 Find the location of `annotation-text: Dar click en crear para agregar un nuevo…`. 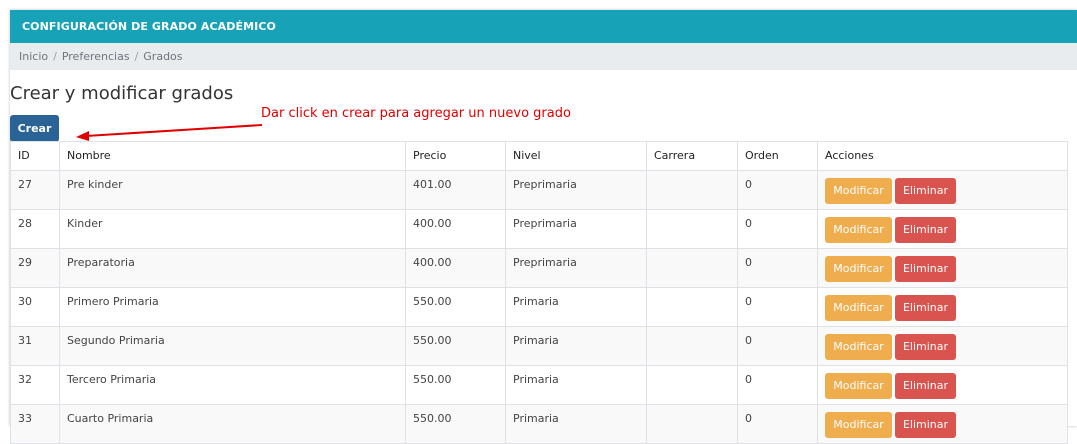

annotation-text: Dar click en crear para agregar un nuevo… is located at coordinates (416, 113).